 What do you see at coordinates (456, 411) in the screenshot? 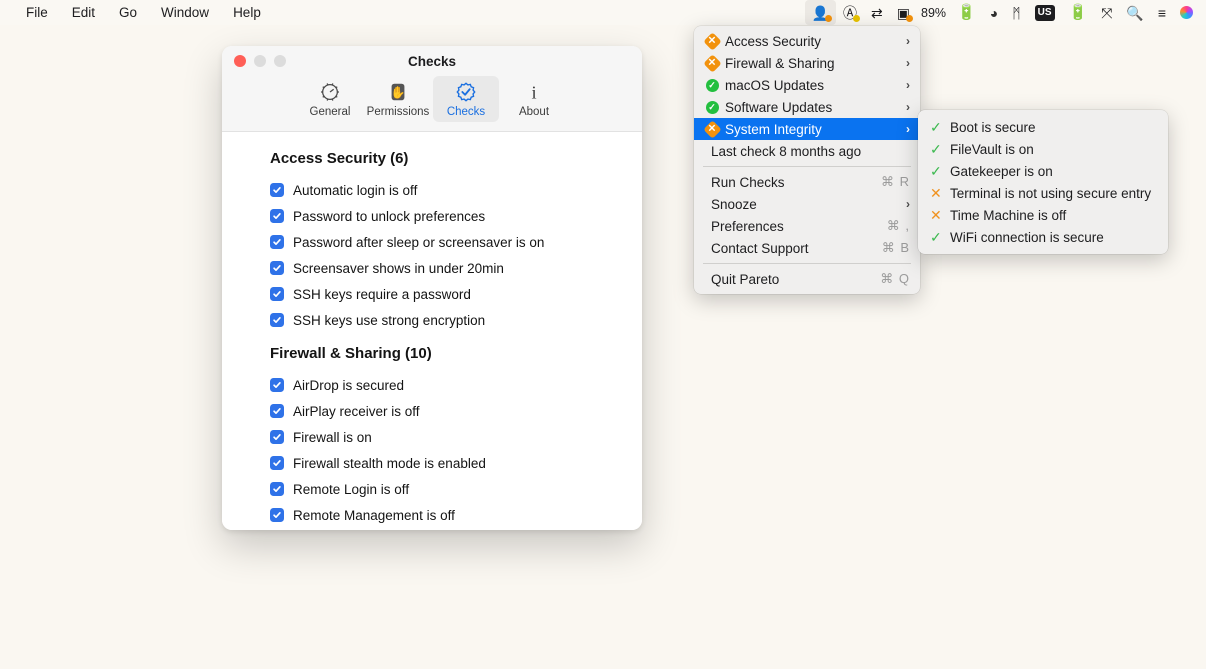
I see `check-row: AirPlay receiver is off` at bounding box center [456, 411].